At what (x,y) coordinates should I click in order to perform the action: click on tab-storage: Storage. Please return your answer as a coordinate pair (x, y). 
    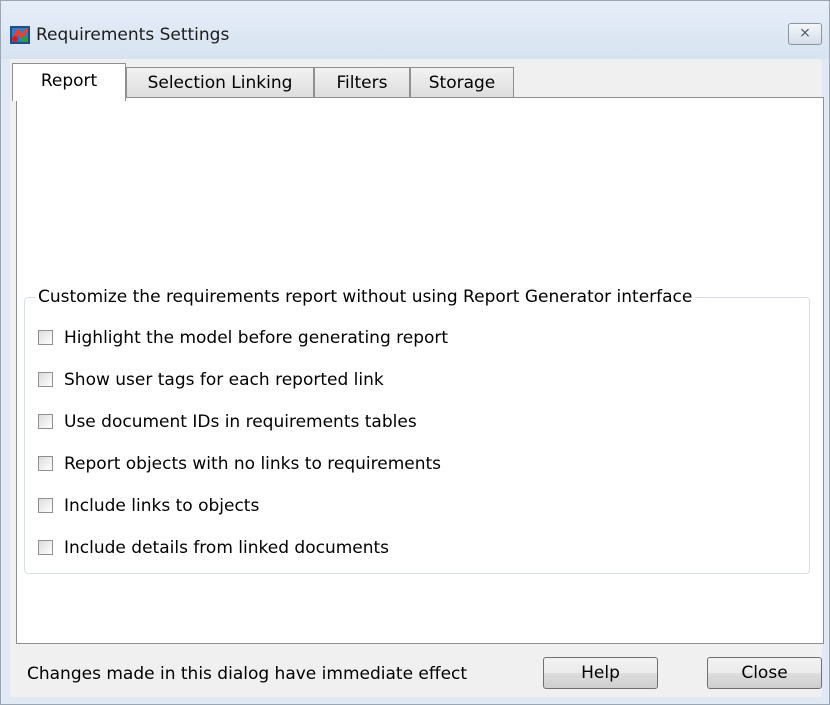
    Looking at the image, I should click on (462, 83).